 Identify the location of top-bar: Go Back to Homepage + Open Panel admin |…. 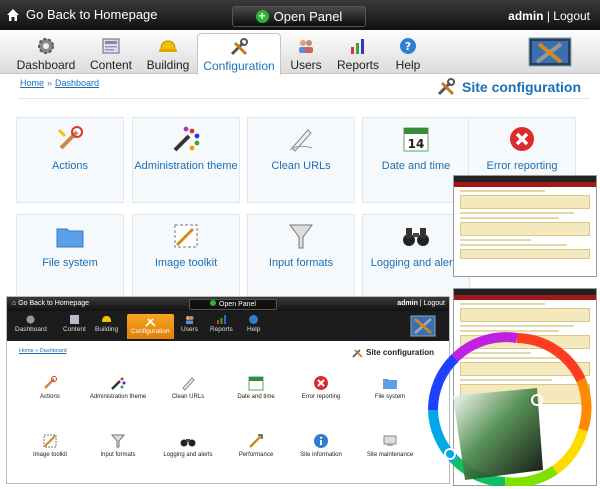
(300, 15).